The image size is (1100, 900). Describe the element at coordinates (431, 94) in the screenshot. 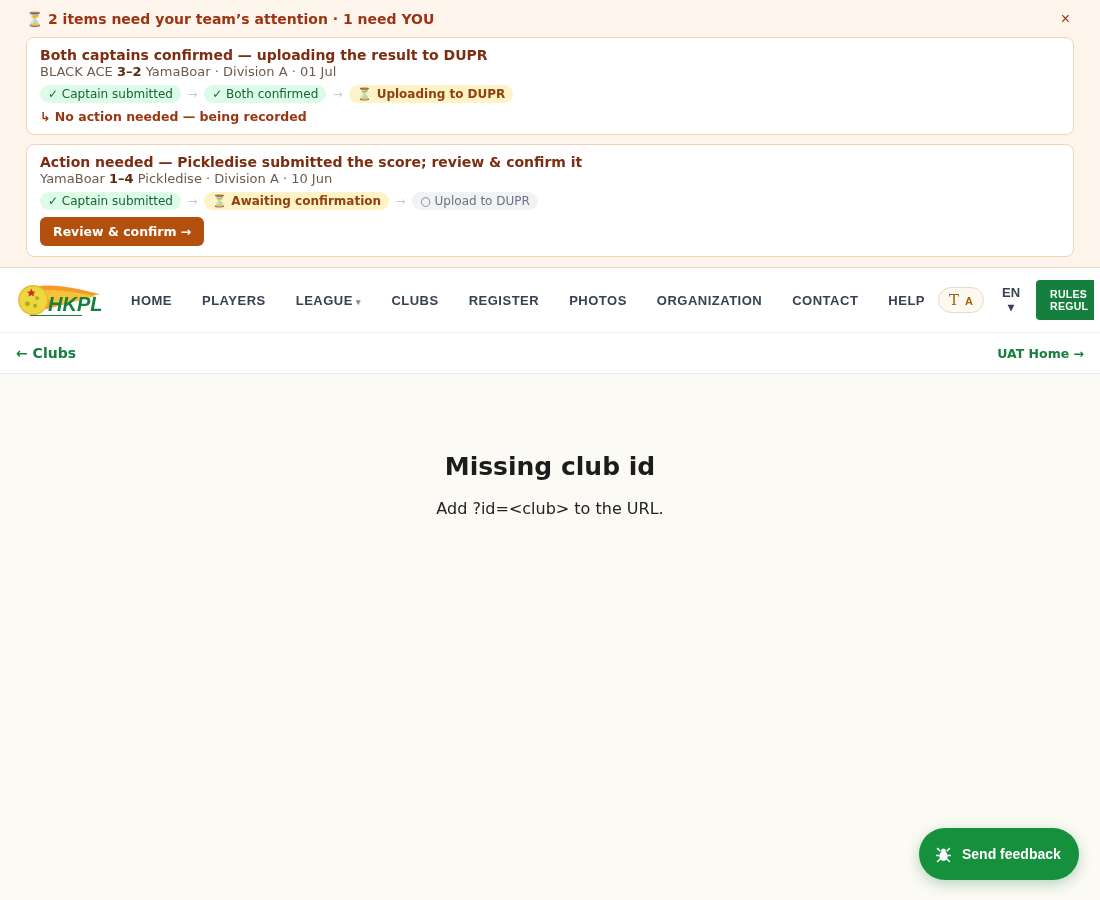

I see `status-pill: ⏳ Uploading to DUPR` at that location.